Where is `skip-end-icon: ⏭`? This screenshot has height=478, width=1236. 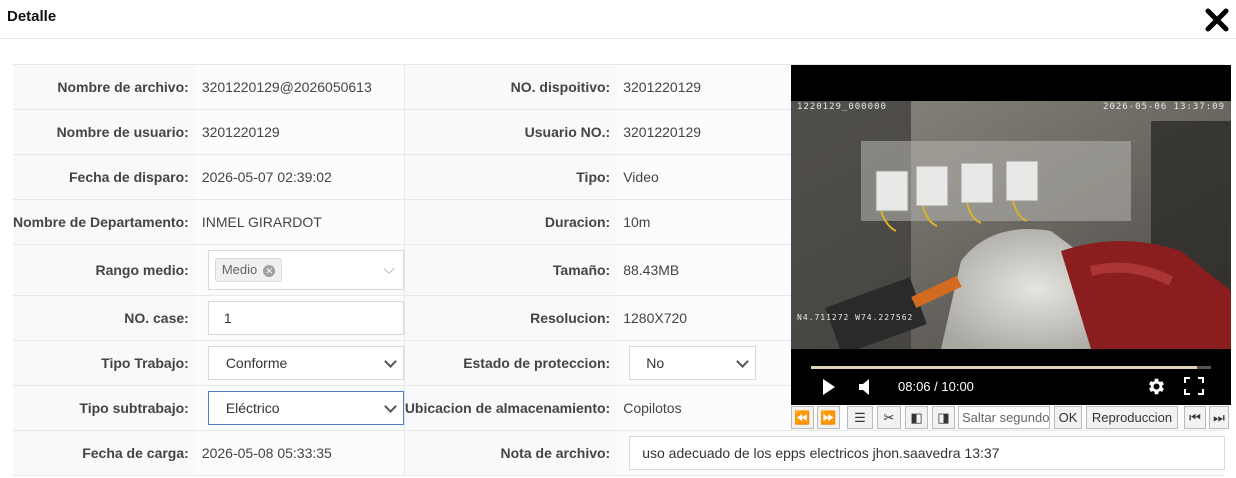
skip-end-icon: ⏭ is located at coordinates (1219, 417).